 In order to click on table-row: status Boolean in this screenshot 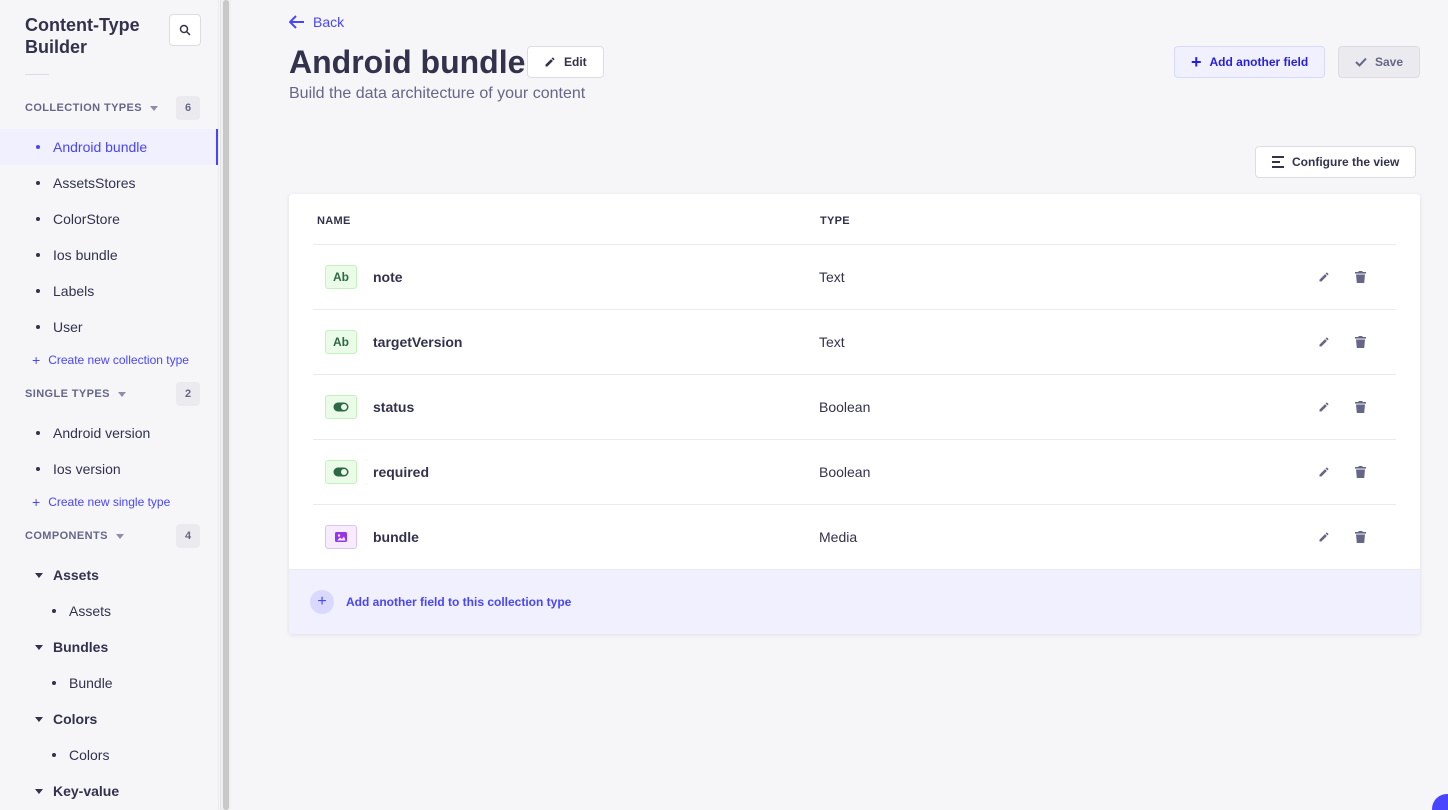, I will do `click(854, 407)`.